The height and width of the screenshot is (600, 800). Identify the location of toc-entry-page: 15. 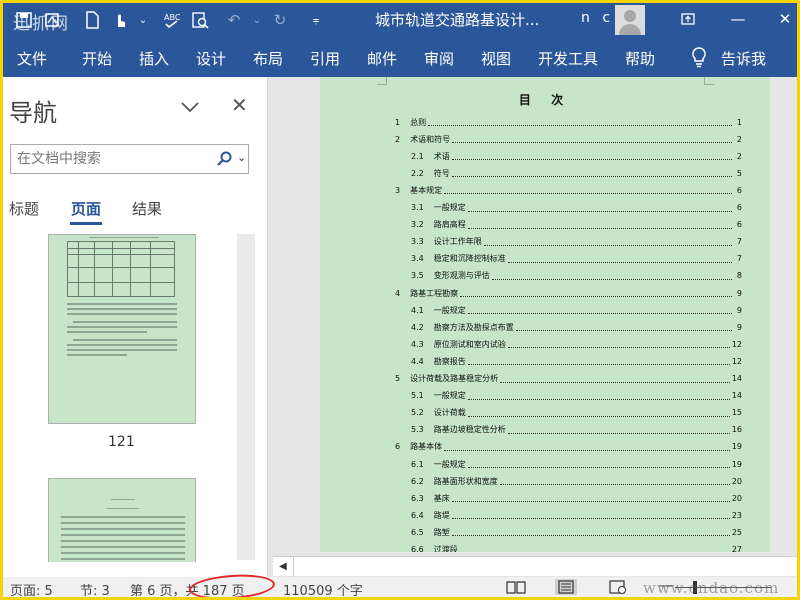
(736, 413).